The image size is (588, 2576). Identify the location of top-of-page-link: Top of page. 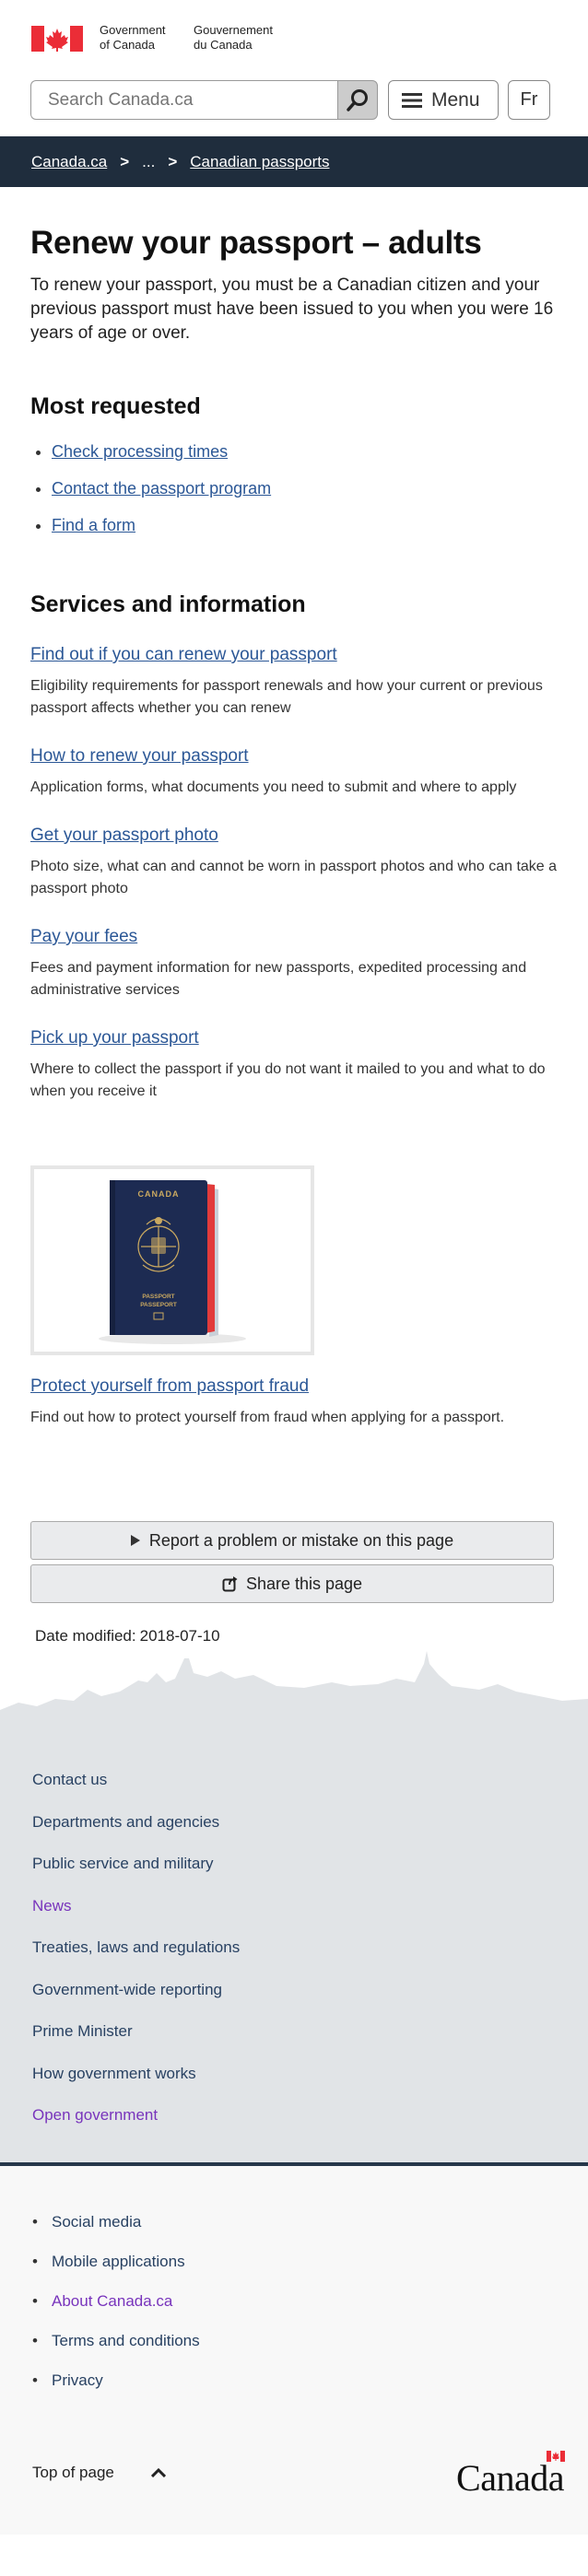
(99, 2473).